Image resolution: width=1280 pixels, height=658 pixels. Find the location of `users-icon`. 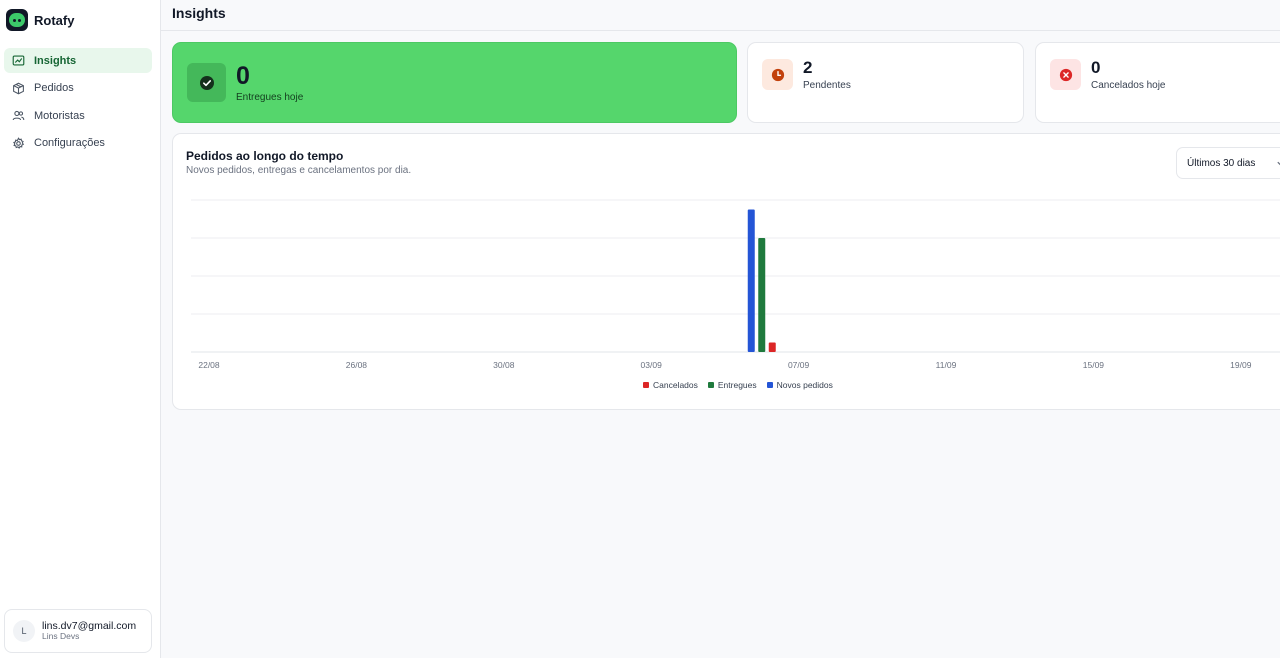

users-icon is located at coordinates (18, 115).